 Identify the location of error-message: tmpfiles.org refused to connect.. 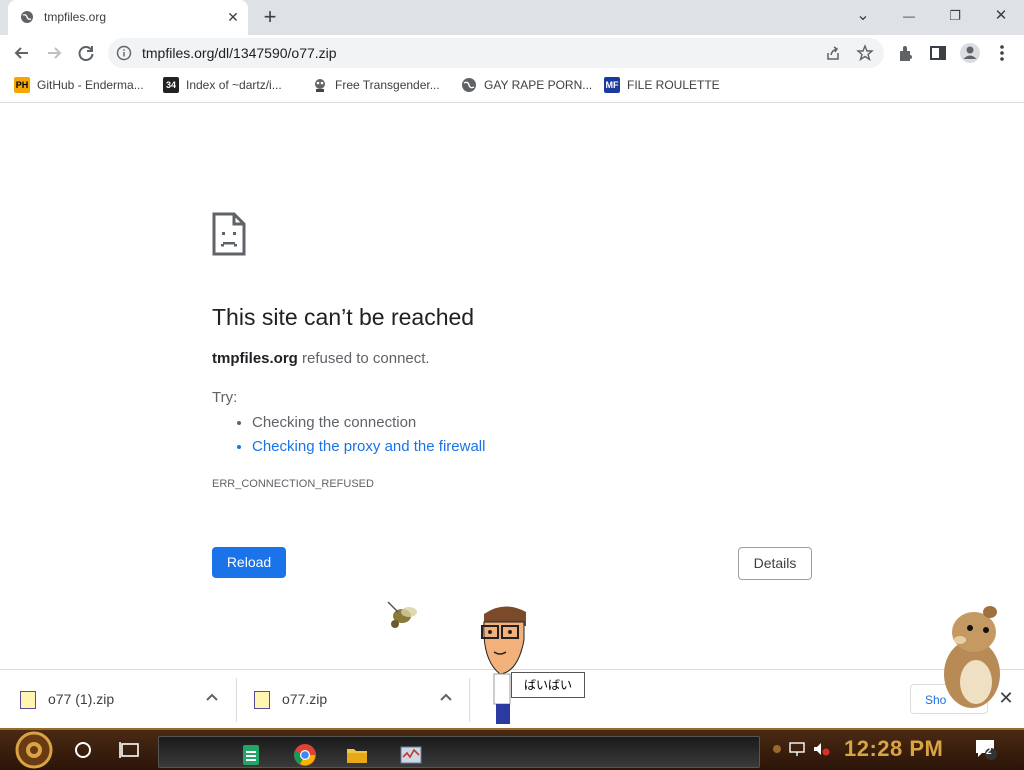
(321, 358).